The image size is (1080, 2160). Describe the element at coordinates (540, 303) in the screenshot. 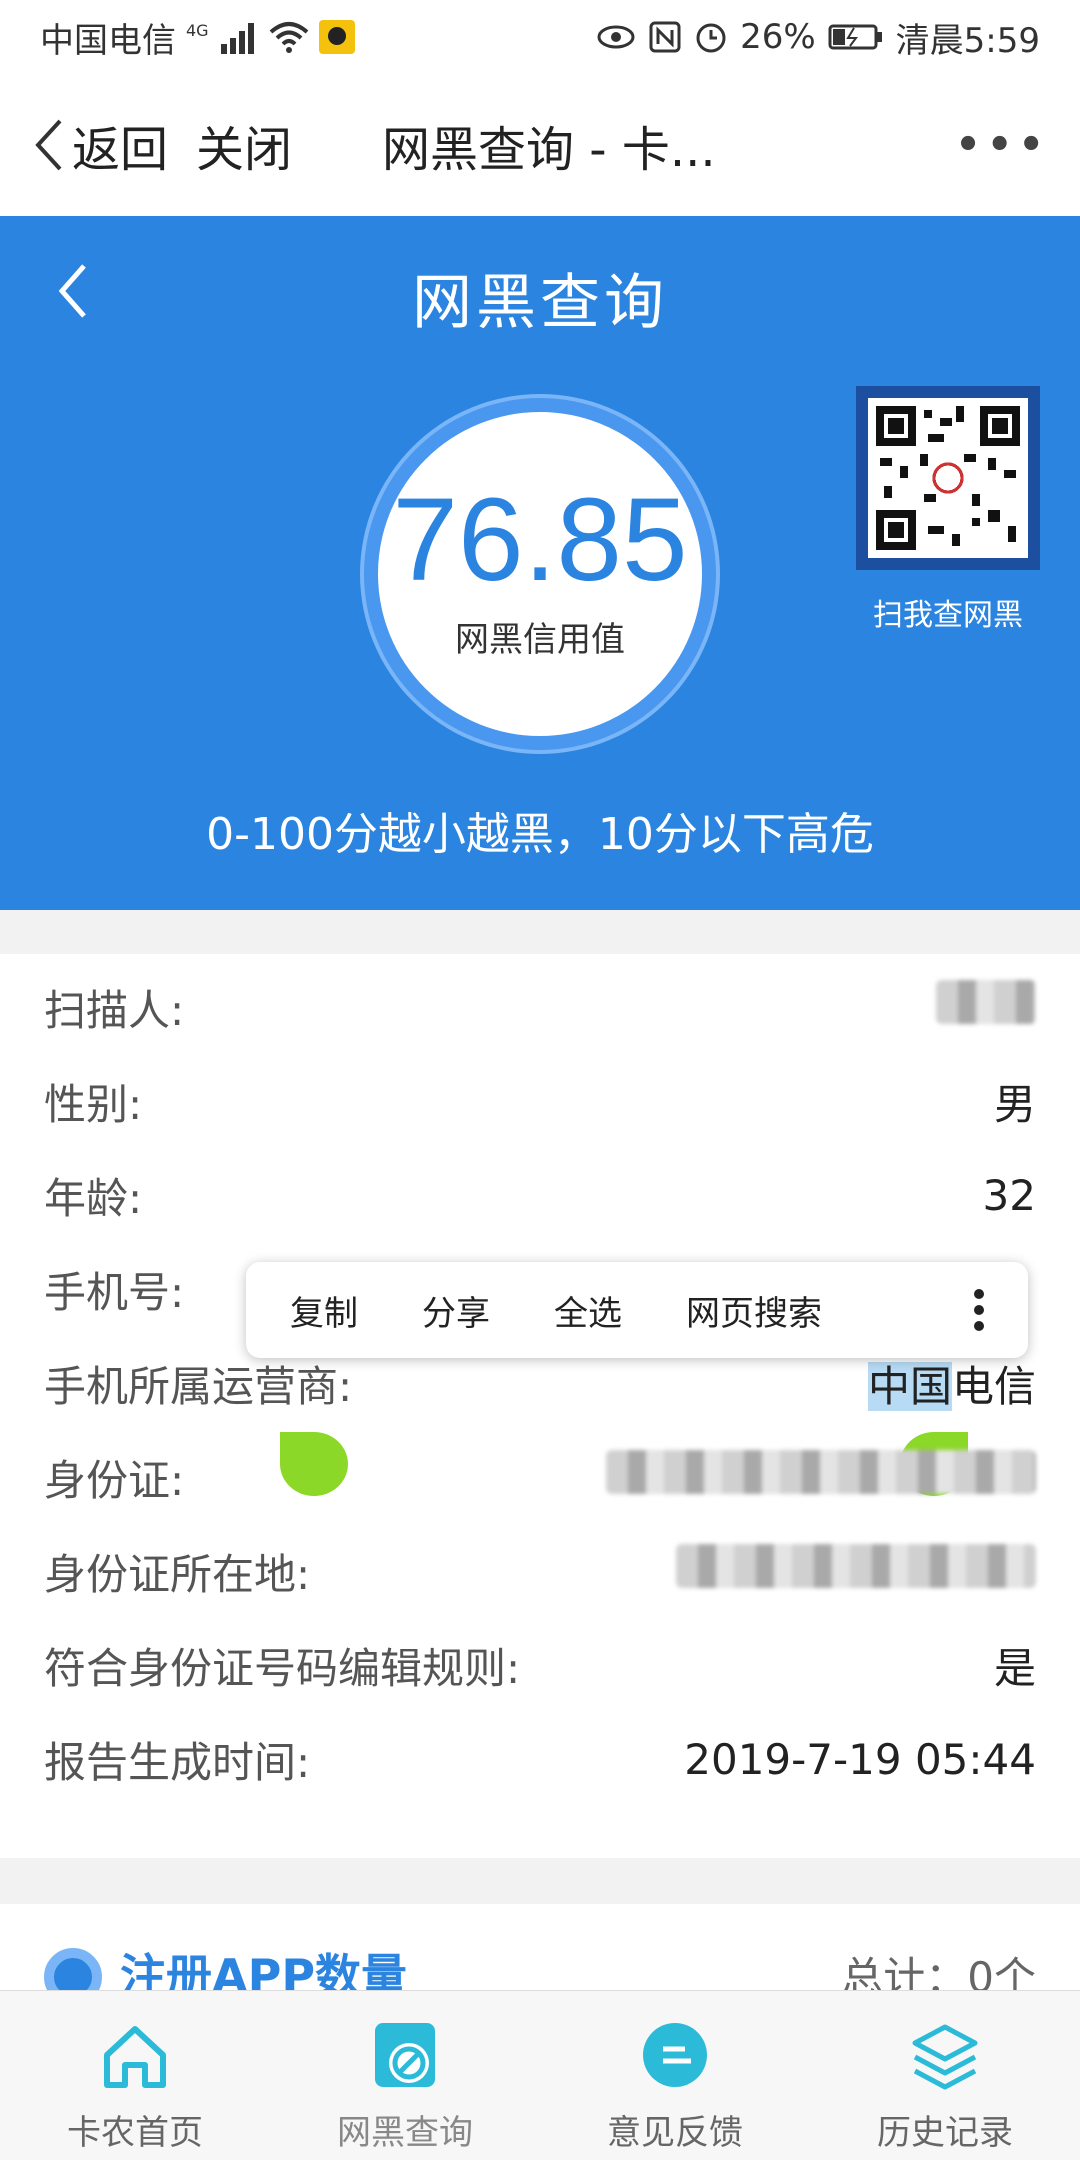

I see `hero-title: 网黑查询` at that location.